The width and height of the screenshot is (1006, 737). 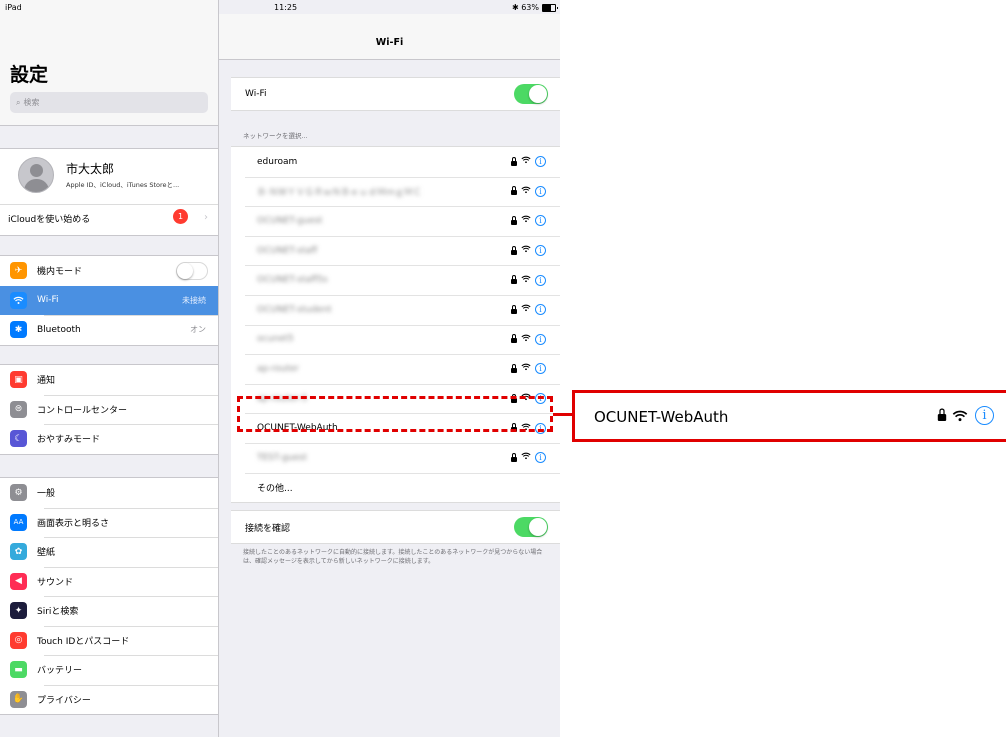 What do you see at coordinates (395, 457) in the screenshot?
I see `network-row: TEST-guest i` at bounding box center [395, 457].